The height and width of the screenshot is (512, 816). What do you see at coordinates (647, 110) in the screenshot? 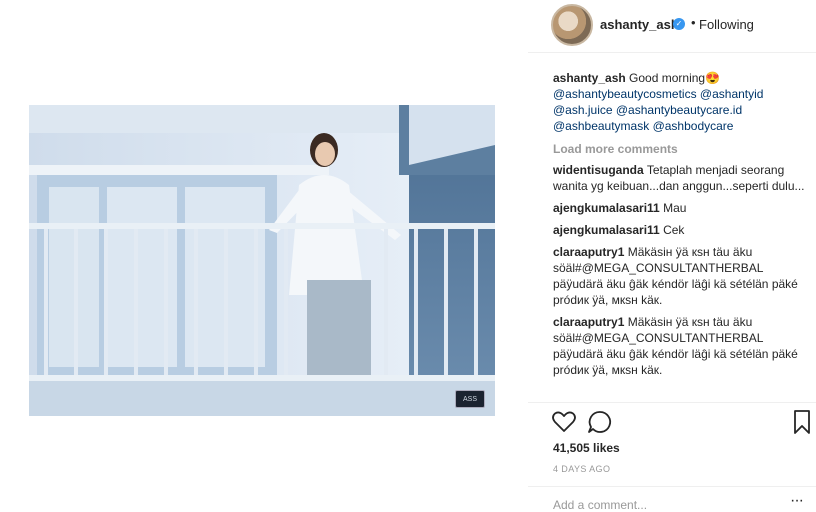
I see `caption-mentions-2: @ash.juice @ashantybeautycare.id` at bounding box center [647, 110].